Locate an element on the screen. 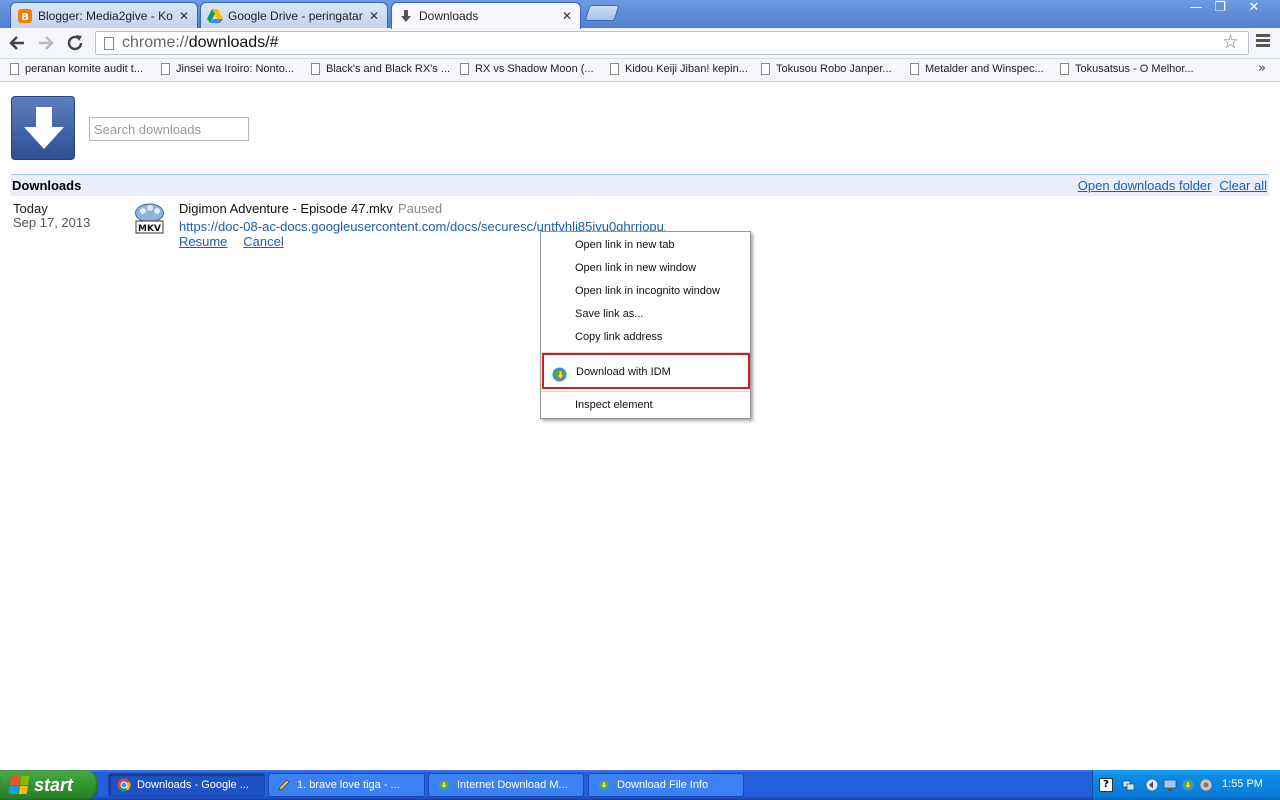 The height and width of the screenshot is (800, 1280). section-title: Downloads is located at coordinates (47, 185).